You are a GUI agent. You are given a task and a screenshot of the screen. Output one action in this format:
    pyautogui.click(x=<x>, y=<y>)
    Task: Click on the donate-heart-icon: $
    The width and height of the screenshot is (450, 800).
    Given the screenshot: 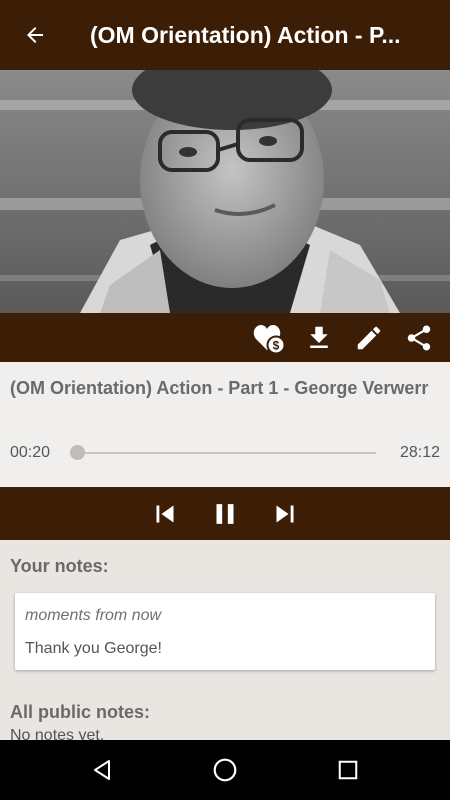 What is the action you would take?
    pyautogui.click(x=269, y=339)
    